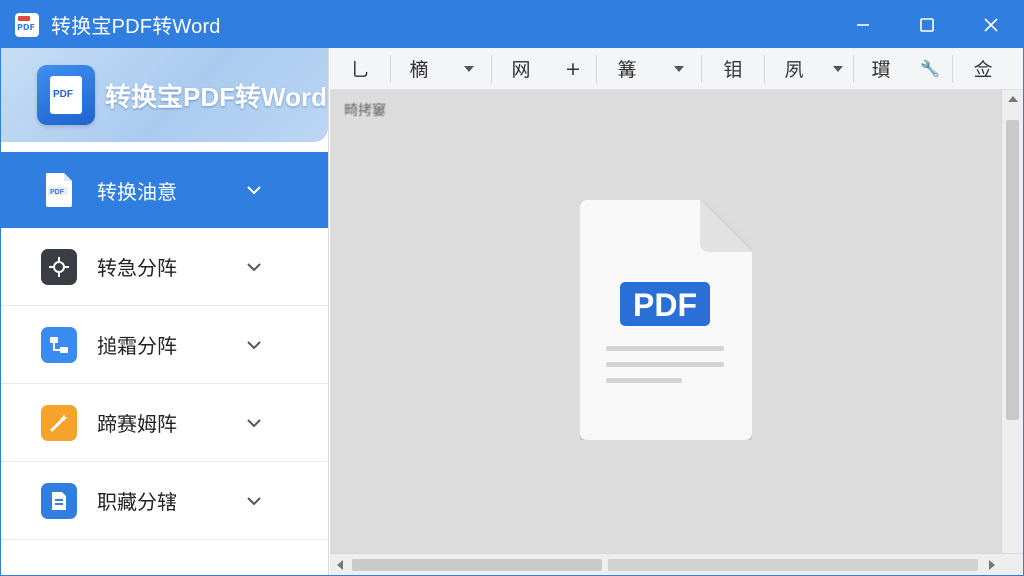 The height and width of the screenshot is (576, 1024). What do you see at coordinates (930, 69) in the screenshot?
I see `wrench-icon: 🔧` at bounding box center [930, 69].